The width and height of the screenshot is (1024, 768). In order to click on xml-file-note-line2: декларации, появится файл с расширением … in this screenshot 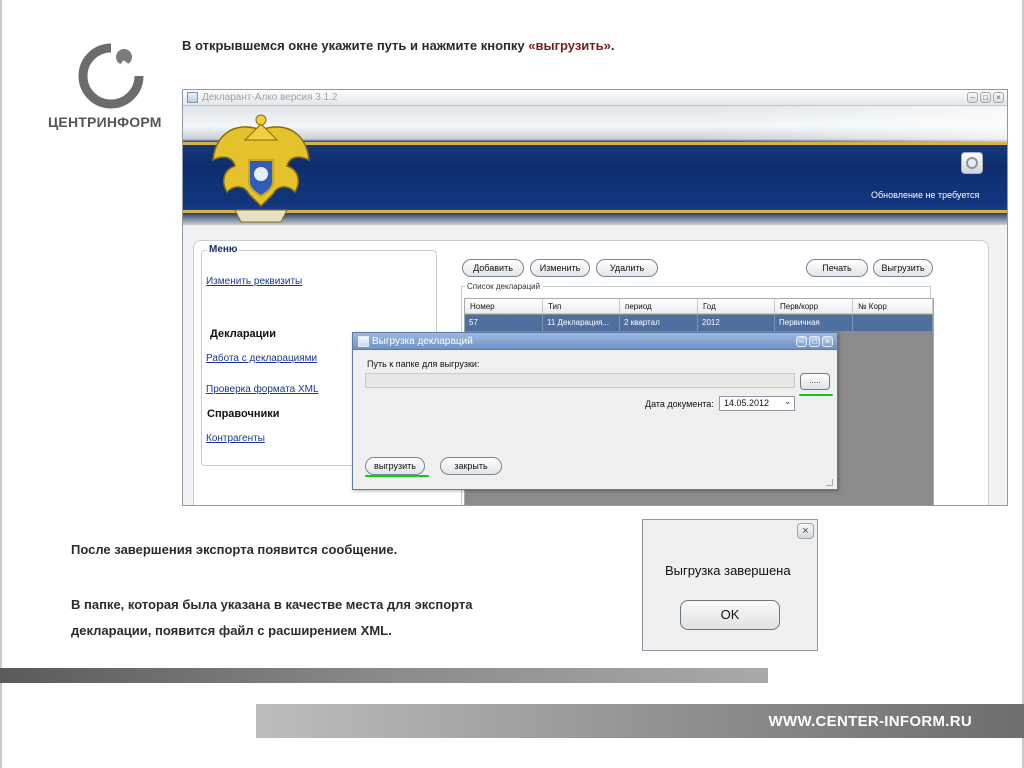, I will do `click(231, 630)`.